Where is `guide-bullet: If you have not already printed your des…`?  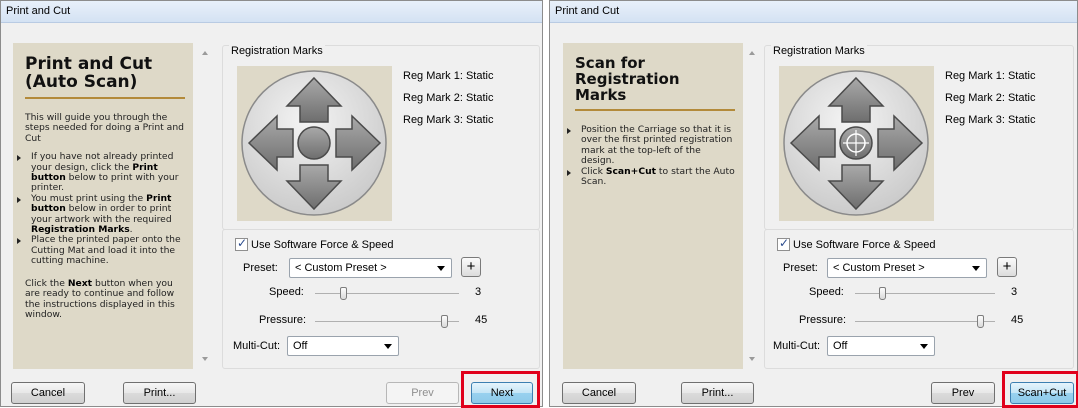
guide-bullet: If you have not already printed your des… is located at coordinates (101, 172).